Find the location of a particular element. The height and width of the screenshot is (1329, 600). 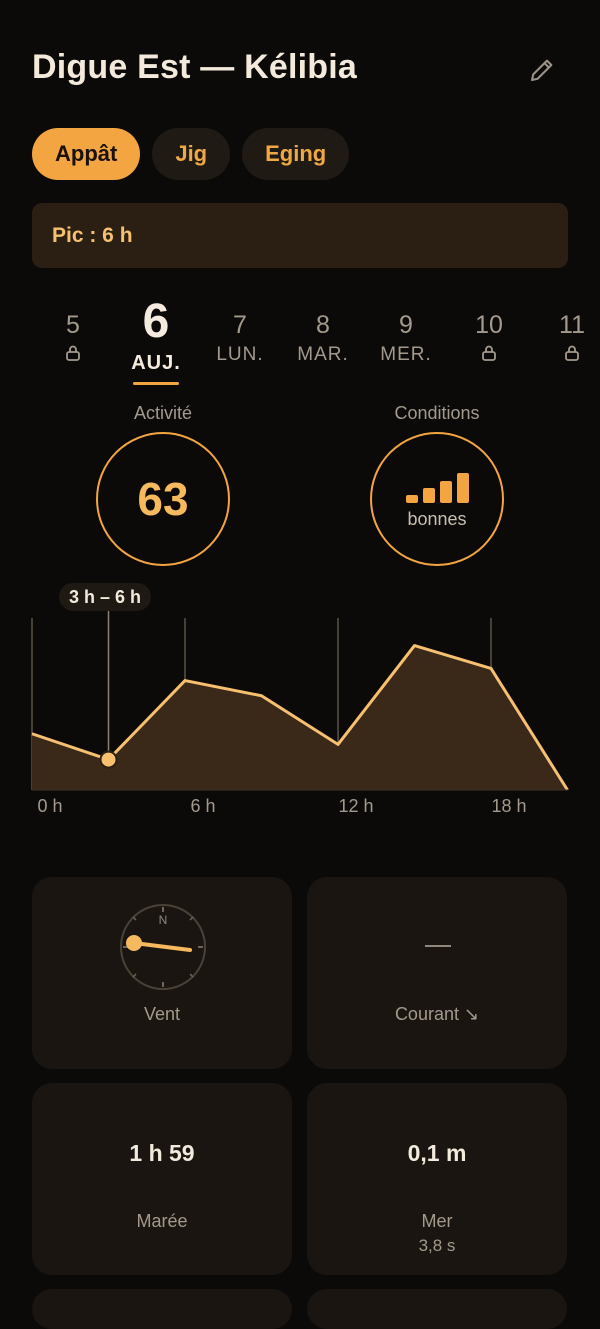

conditions-label: Conditions is located at coordinates (437, 413).